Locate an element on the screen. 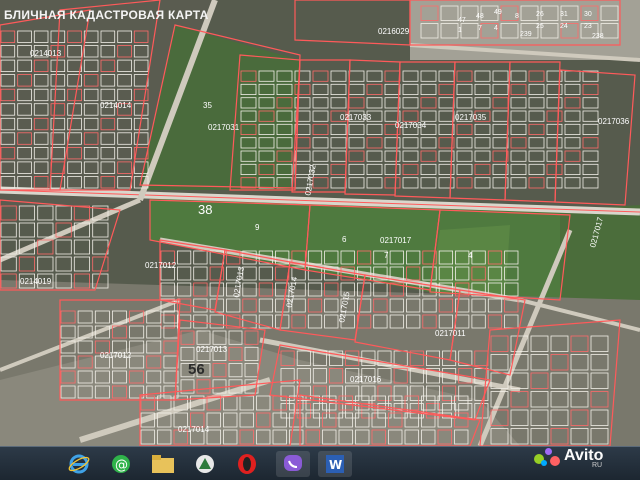  field-number: 9 is located at coordinates (257, 227).